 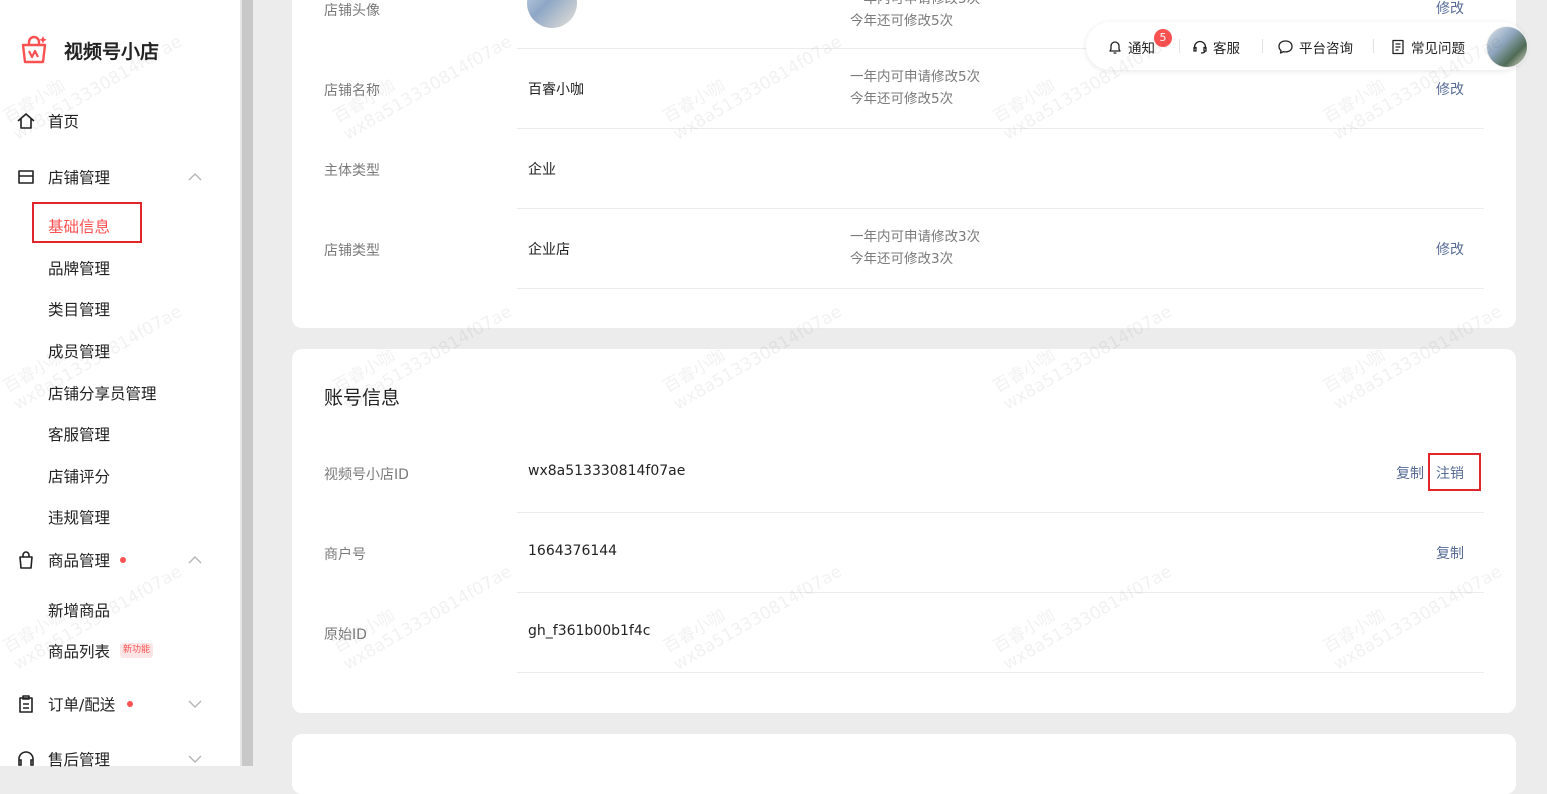 I want to click on nav-item-violations: 违规管理, so click(x=79, y=517).